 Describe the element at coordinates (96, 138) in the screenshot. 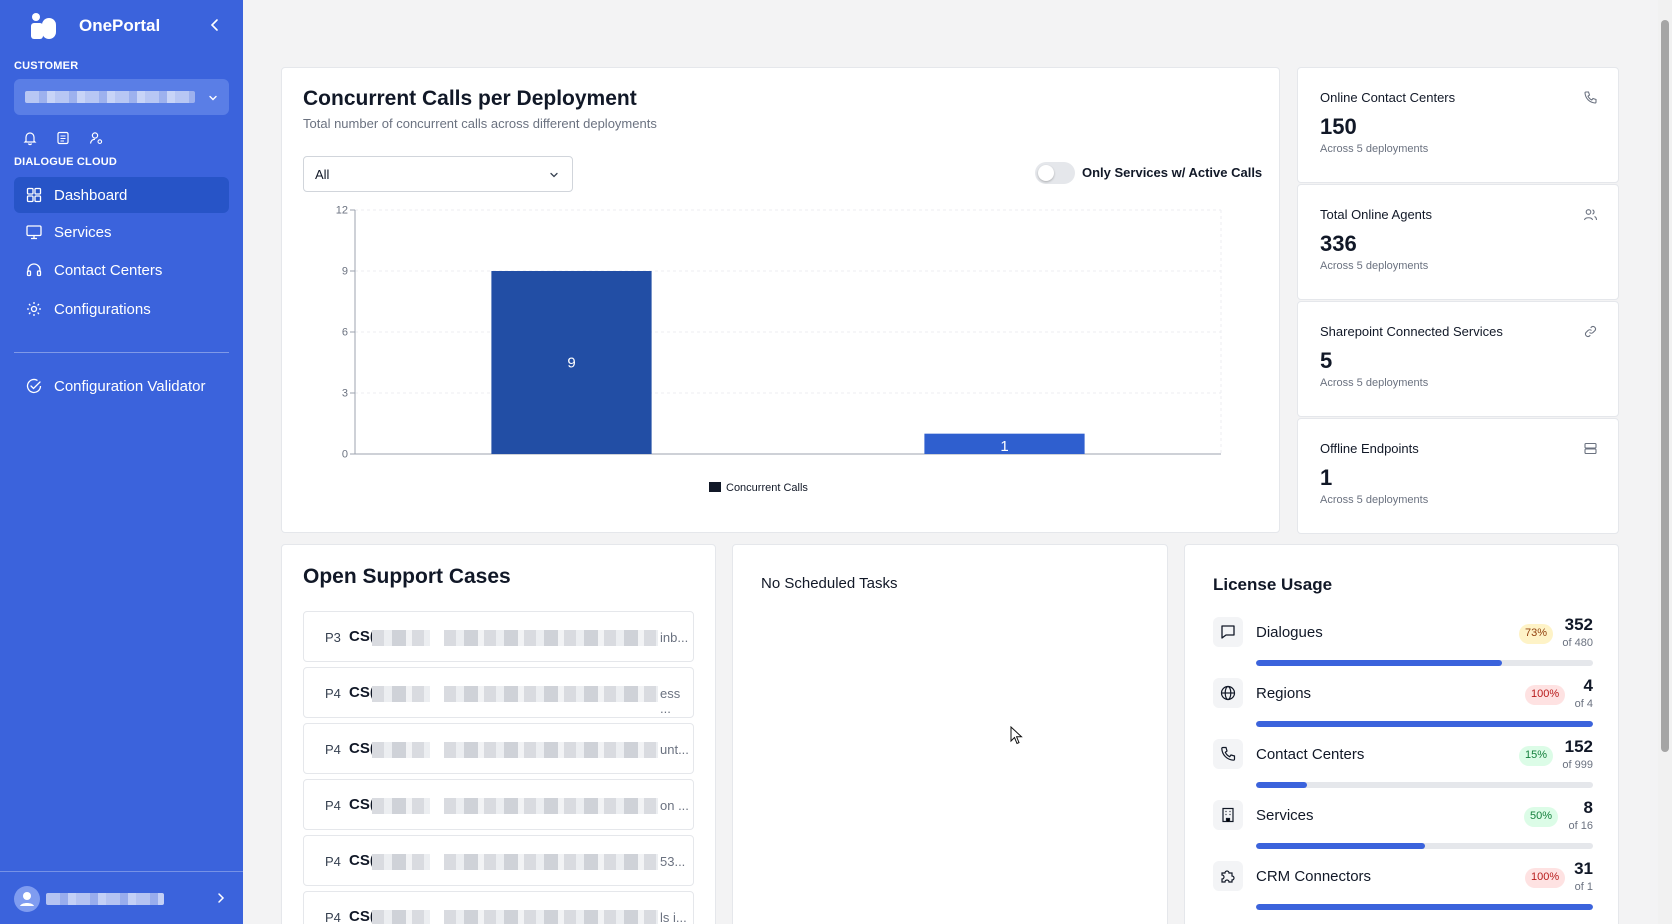

I see `user-settings-icon` at that location.